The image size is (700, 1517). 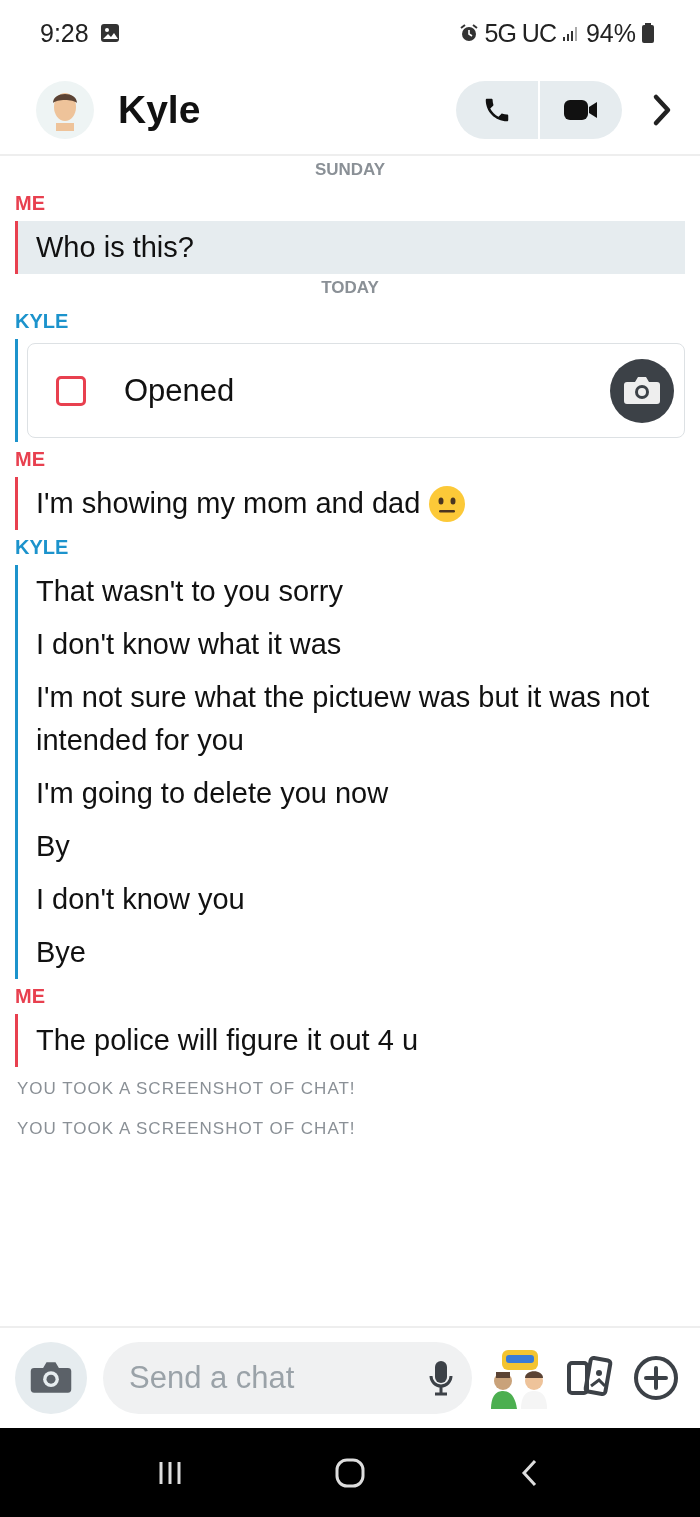 I want to click on message-text: That wasn't to you sorry, so click(x=189, y=591).